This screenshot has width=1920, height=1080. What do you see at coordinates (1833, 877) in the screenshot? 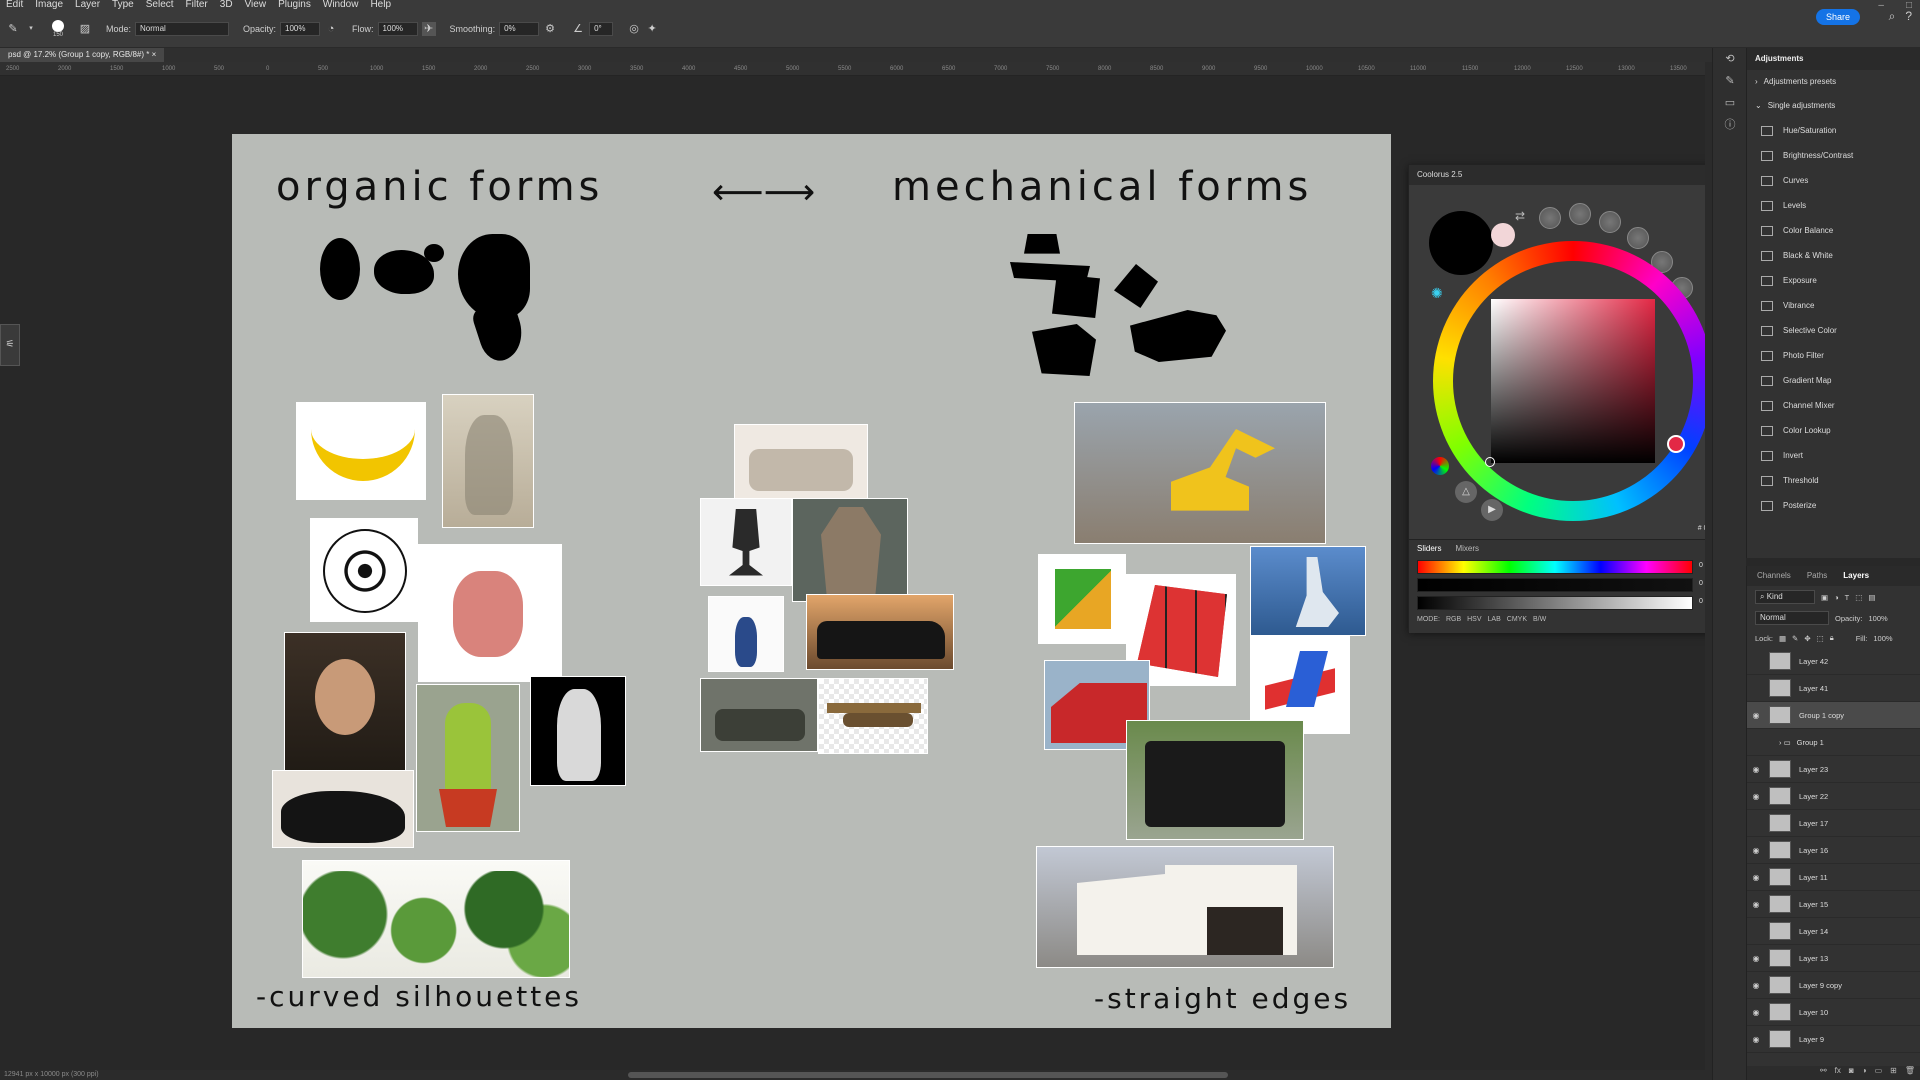
I see `layer-row: ◉ Layer 11` at bounding box center [1833, 877].